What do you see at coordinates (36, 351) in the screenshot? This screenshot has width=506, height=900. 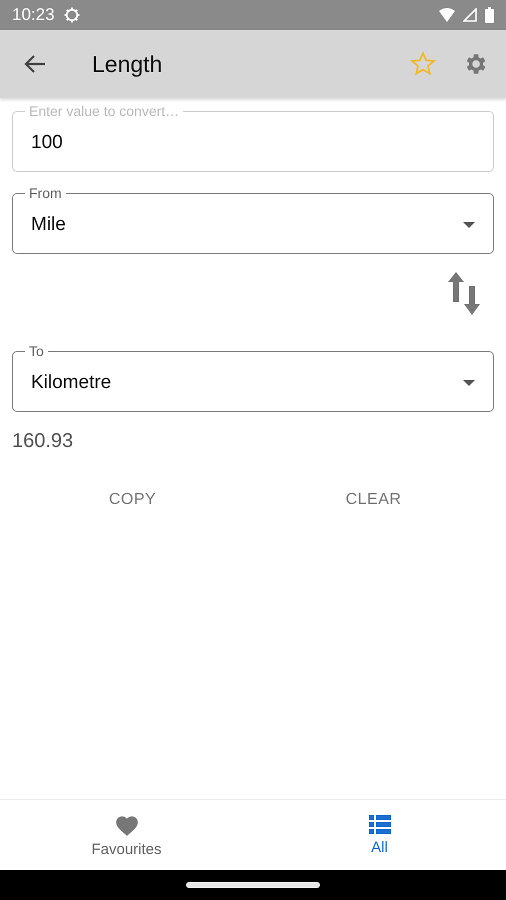 I see `field-label: To` at bounding box center [36, 351].